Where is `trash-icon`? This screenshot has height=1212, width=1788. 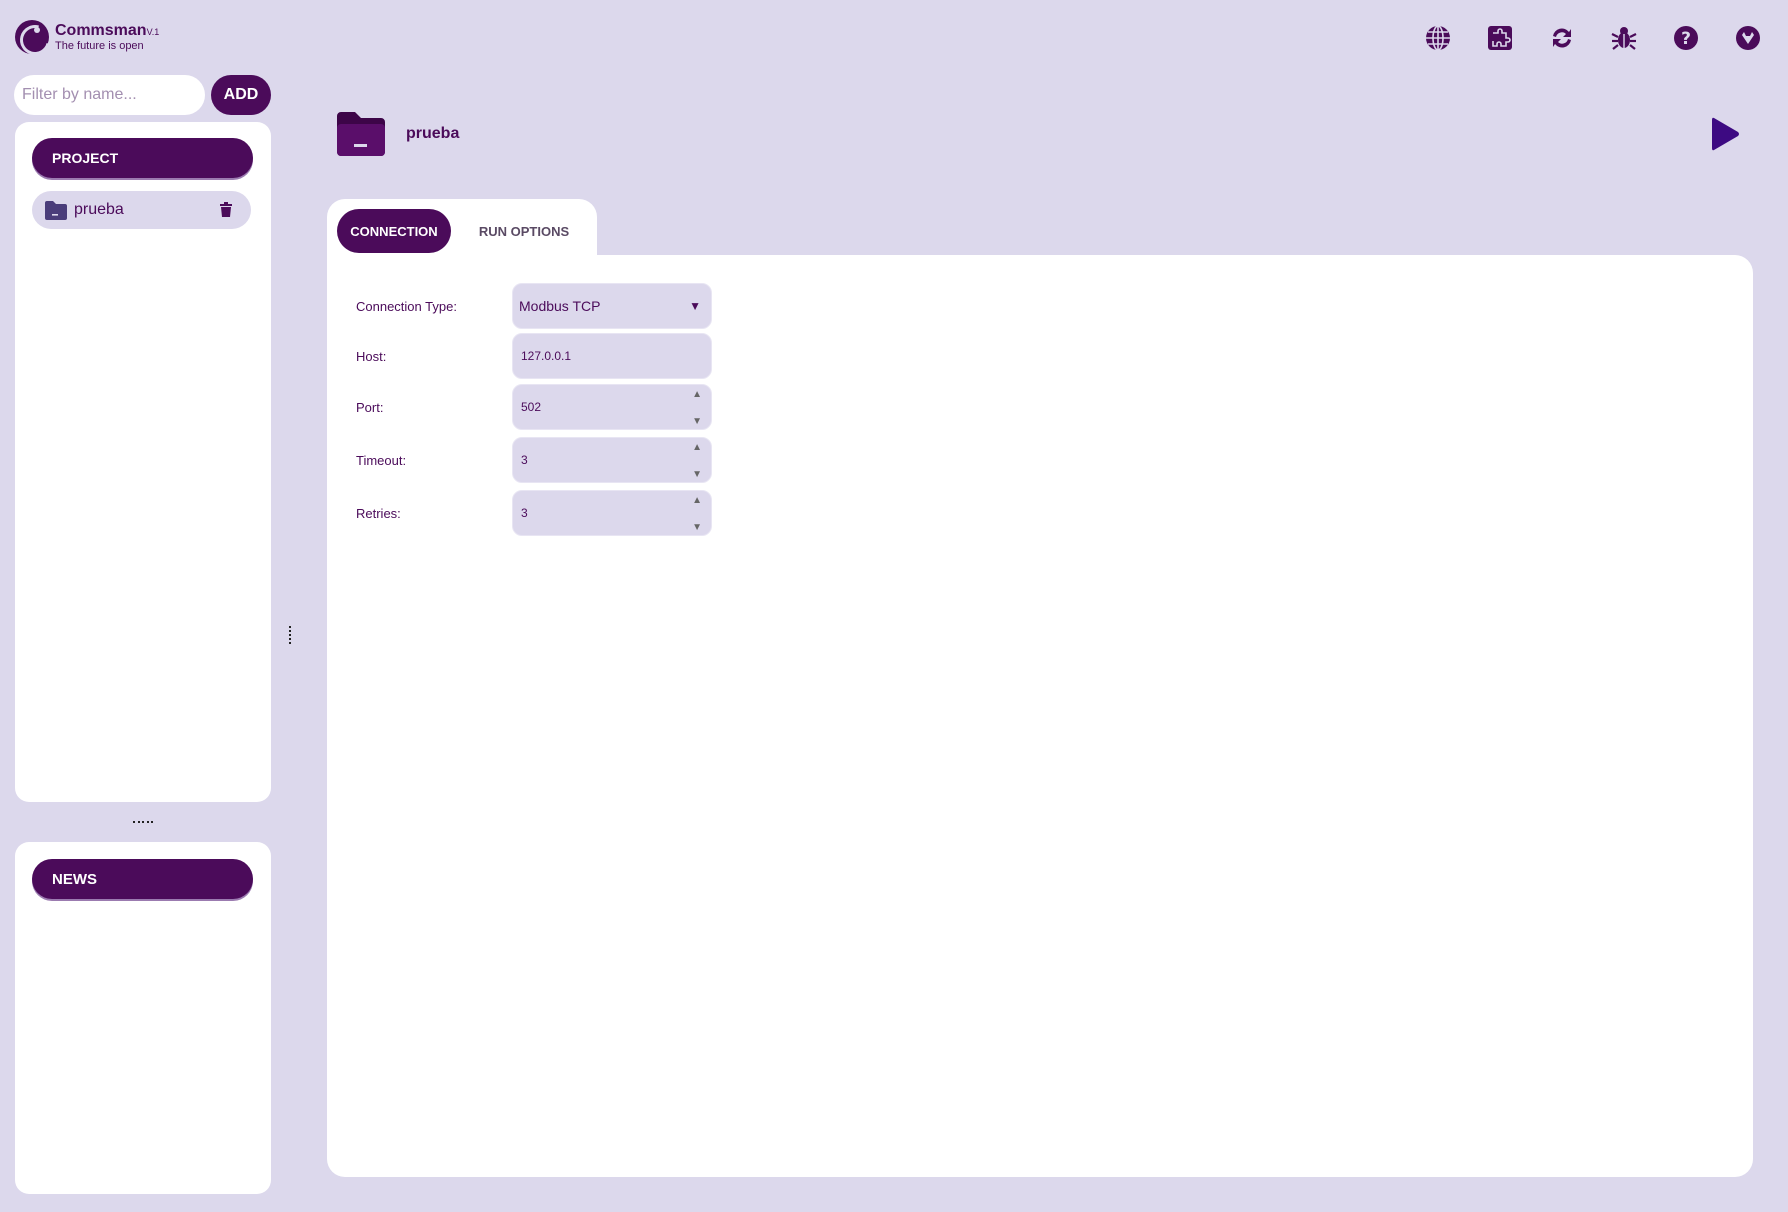 trash-icon is located at coordinates (226, 210).